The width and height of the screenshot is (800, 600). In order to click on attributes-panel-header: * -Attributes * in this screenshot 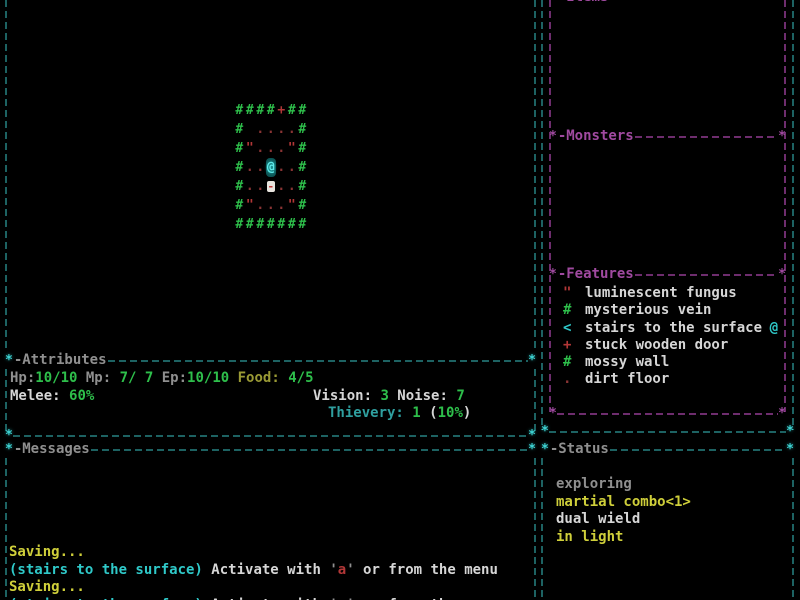, I will do `click(270, 360)`.